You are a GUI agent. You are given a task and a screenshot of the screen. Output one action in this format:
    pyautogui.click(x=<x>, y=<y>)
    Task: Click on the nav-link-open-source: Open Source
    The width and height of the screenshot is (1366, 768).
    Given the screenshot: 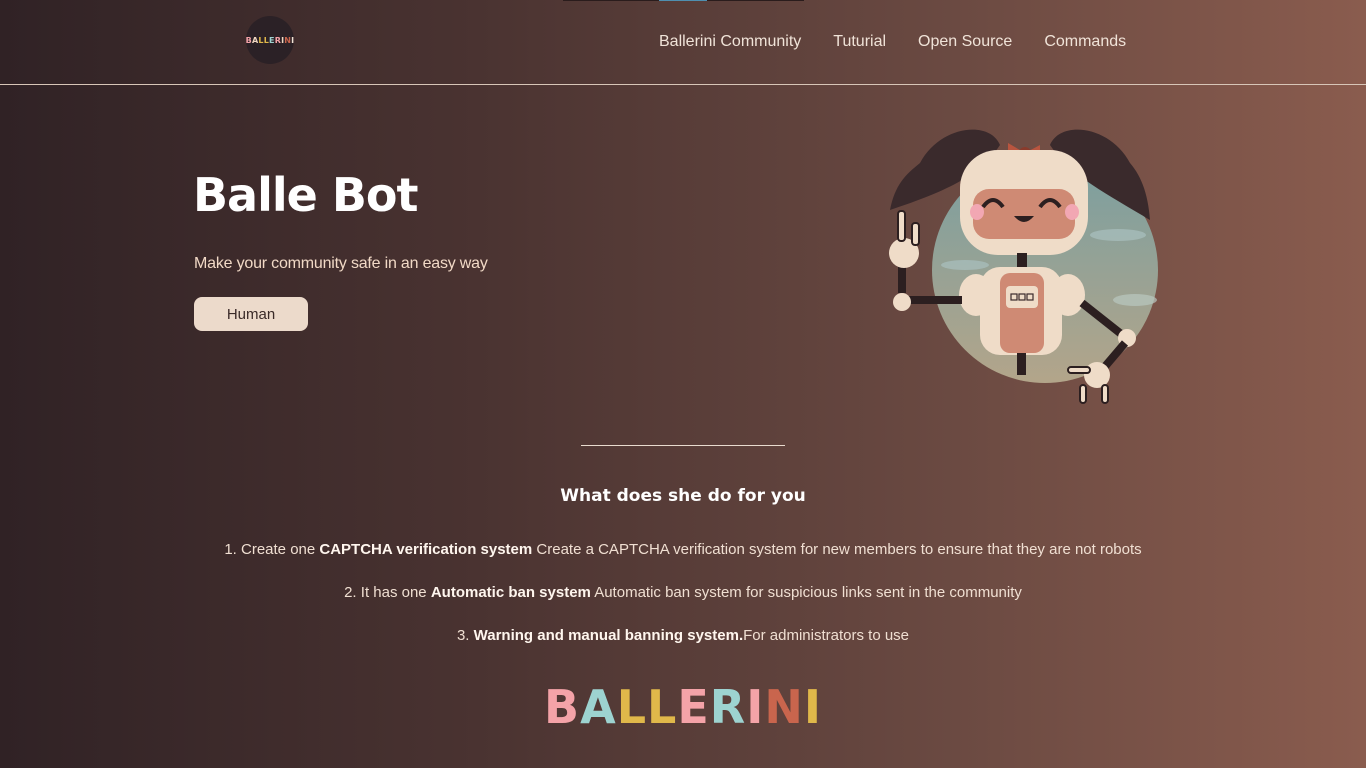 What is the action you would take?
    pyautogui.click(x=965, y=42)
    